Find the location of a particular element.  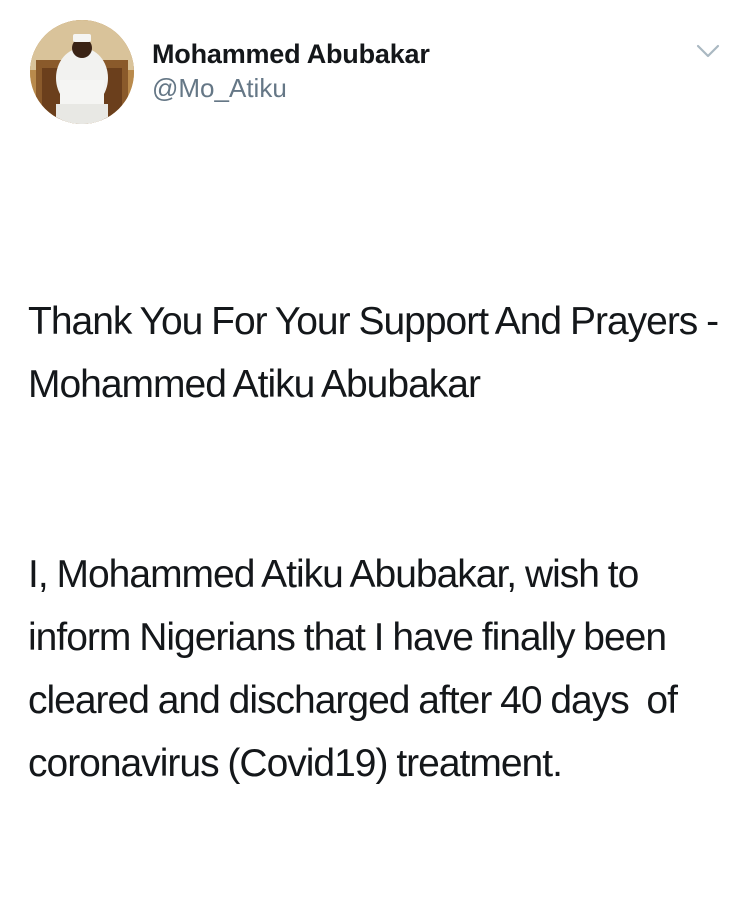

chevron-down-icon is located at coordinates (708, 51).